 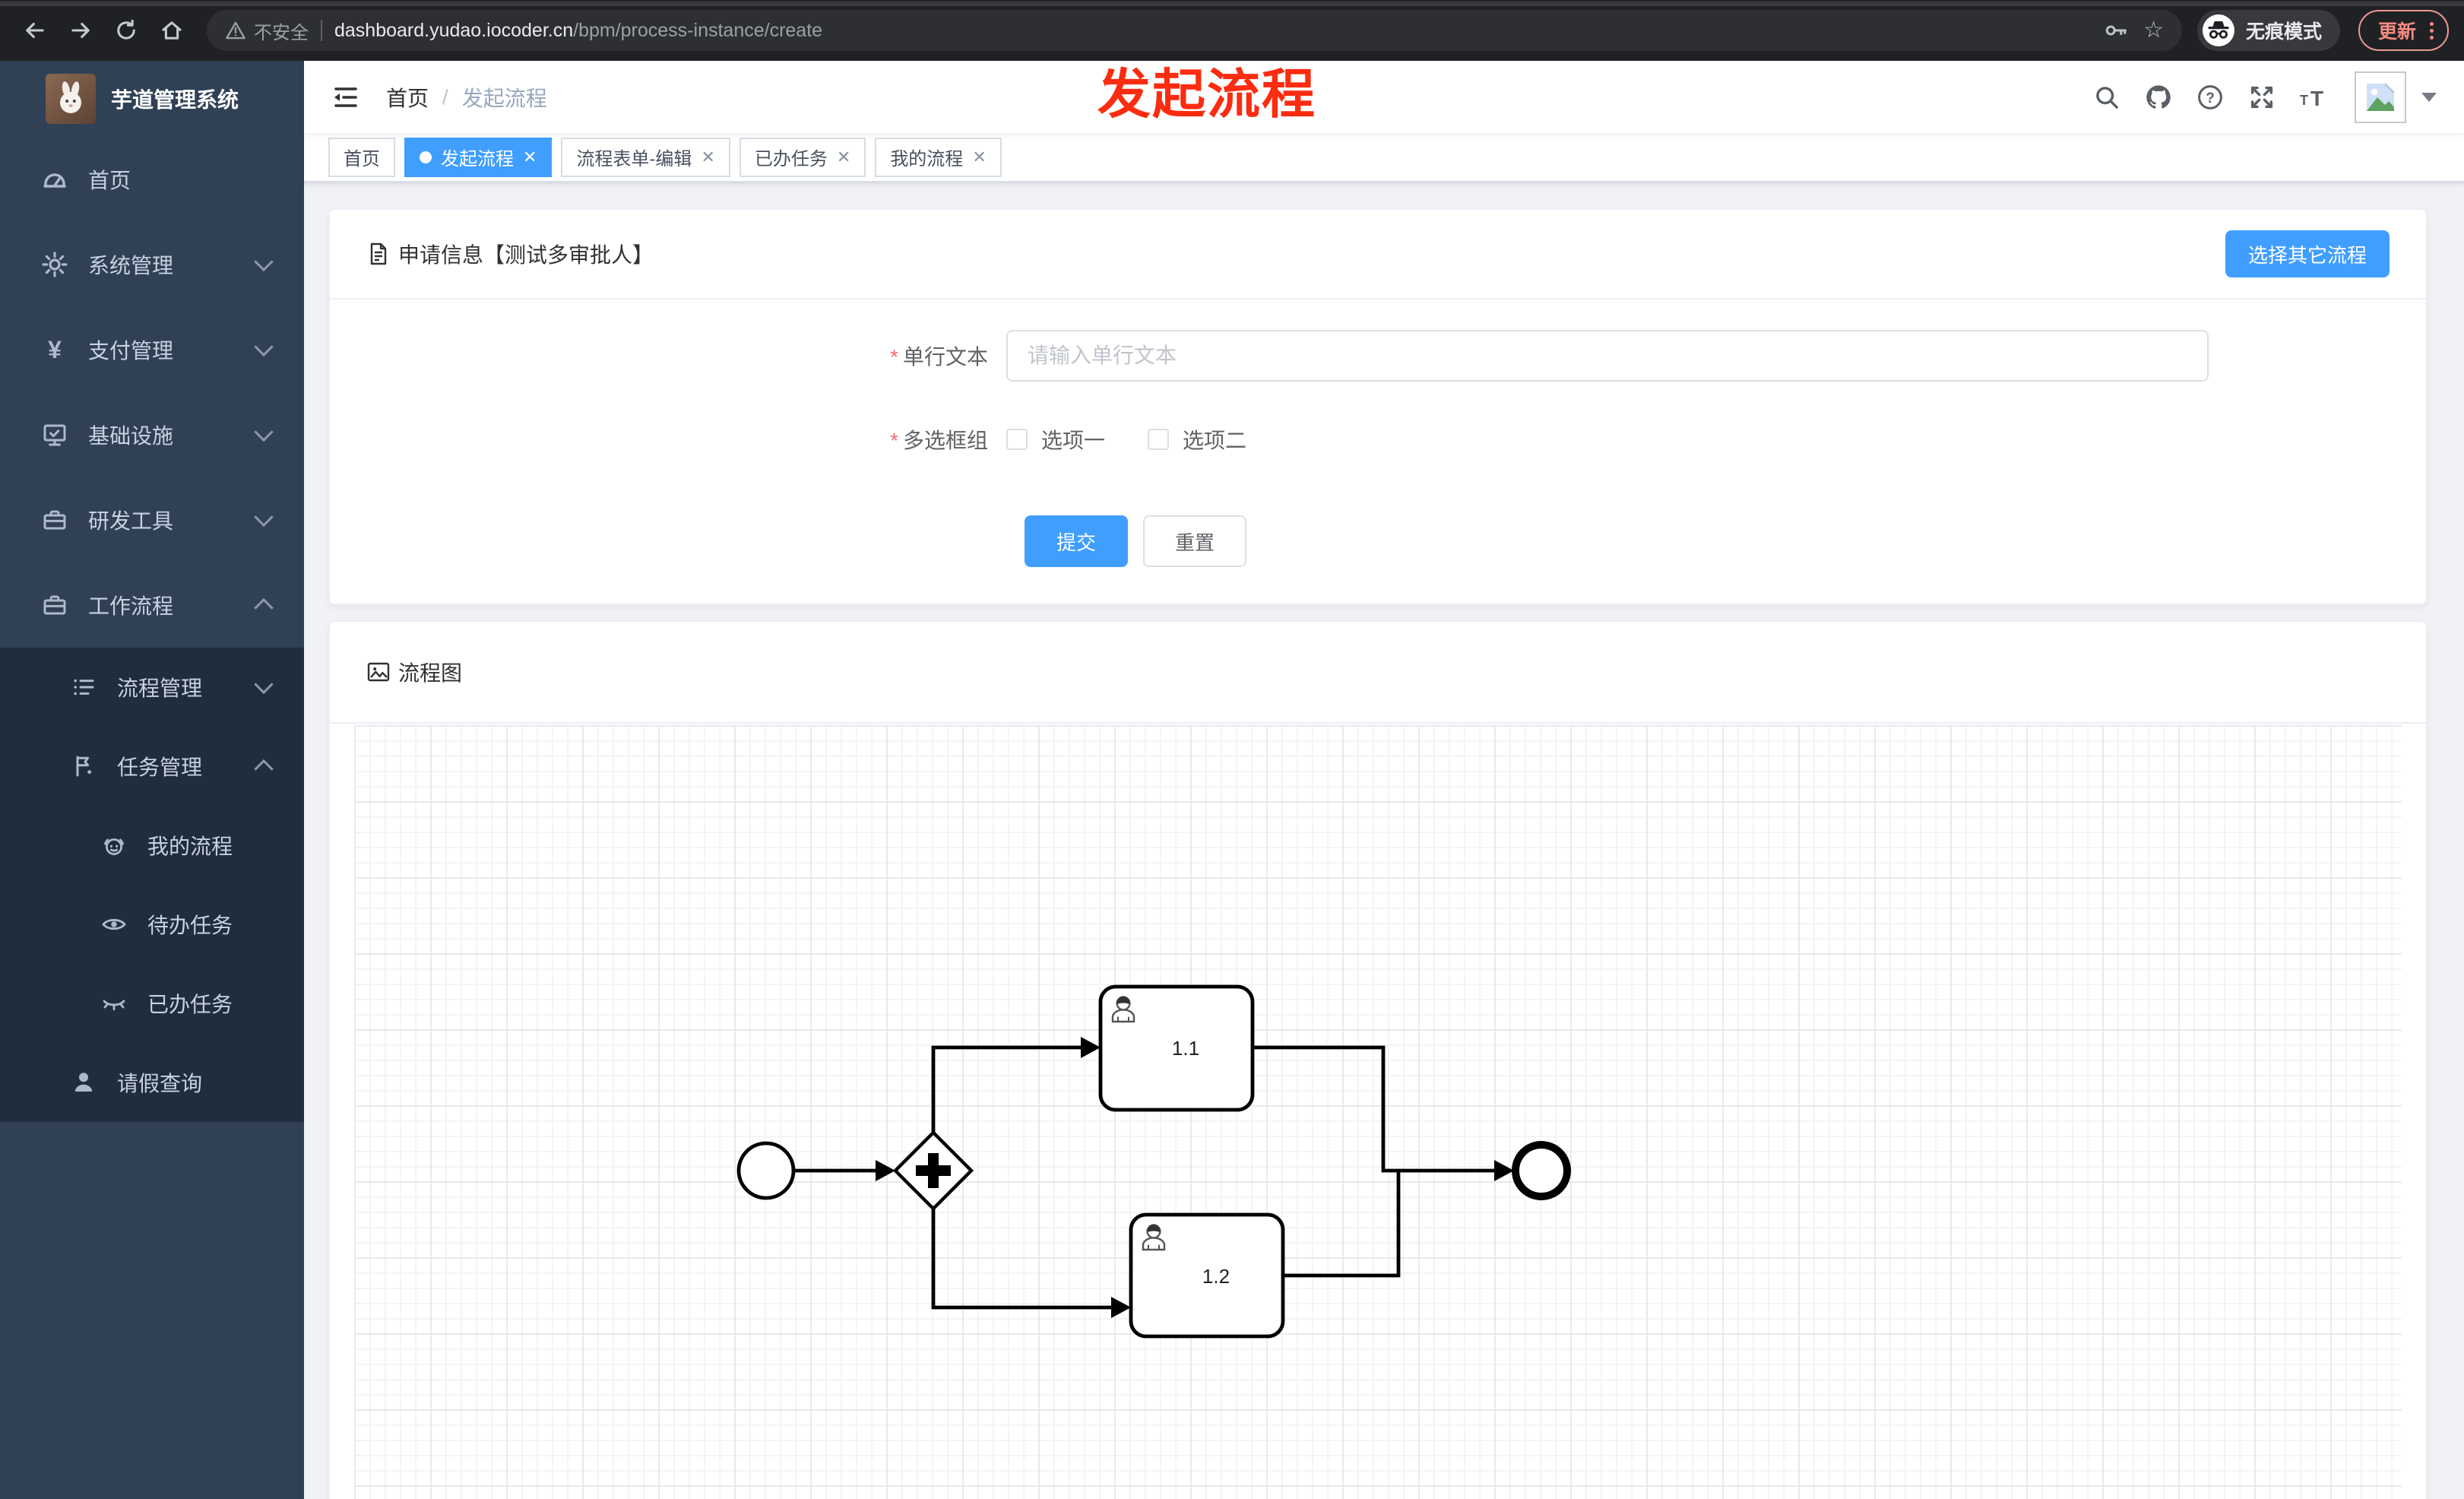 I want to click on bookmark-star-button: ☆, so click(x=2153, y=31).